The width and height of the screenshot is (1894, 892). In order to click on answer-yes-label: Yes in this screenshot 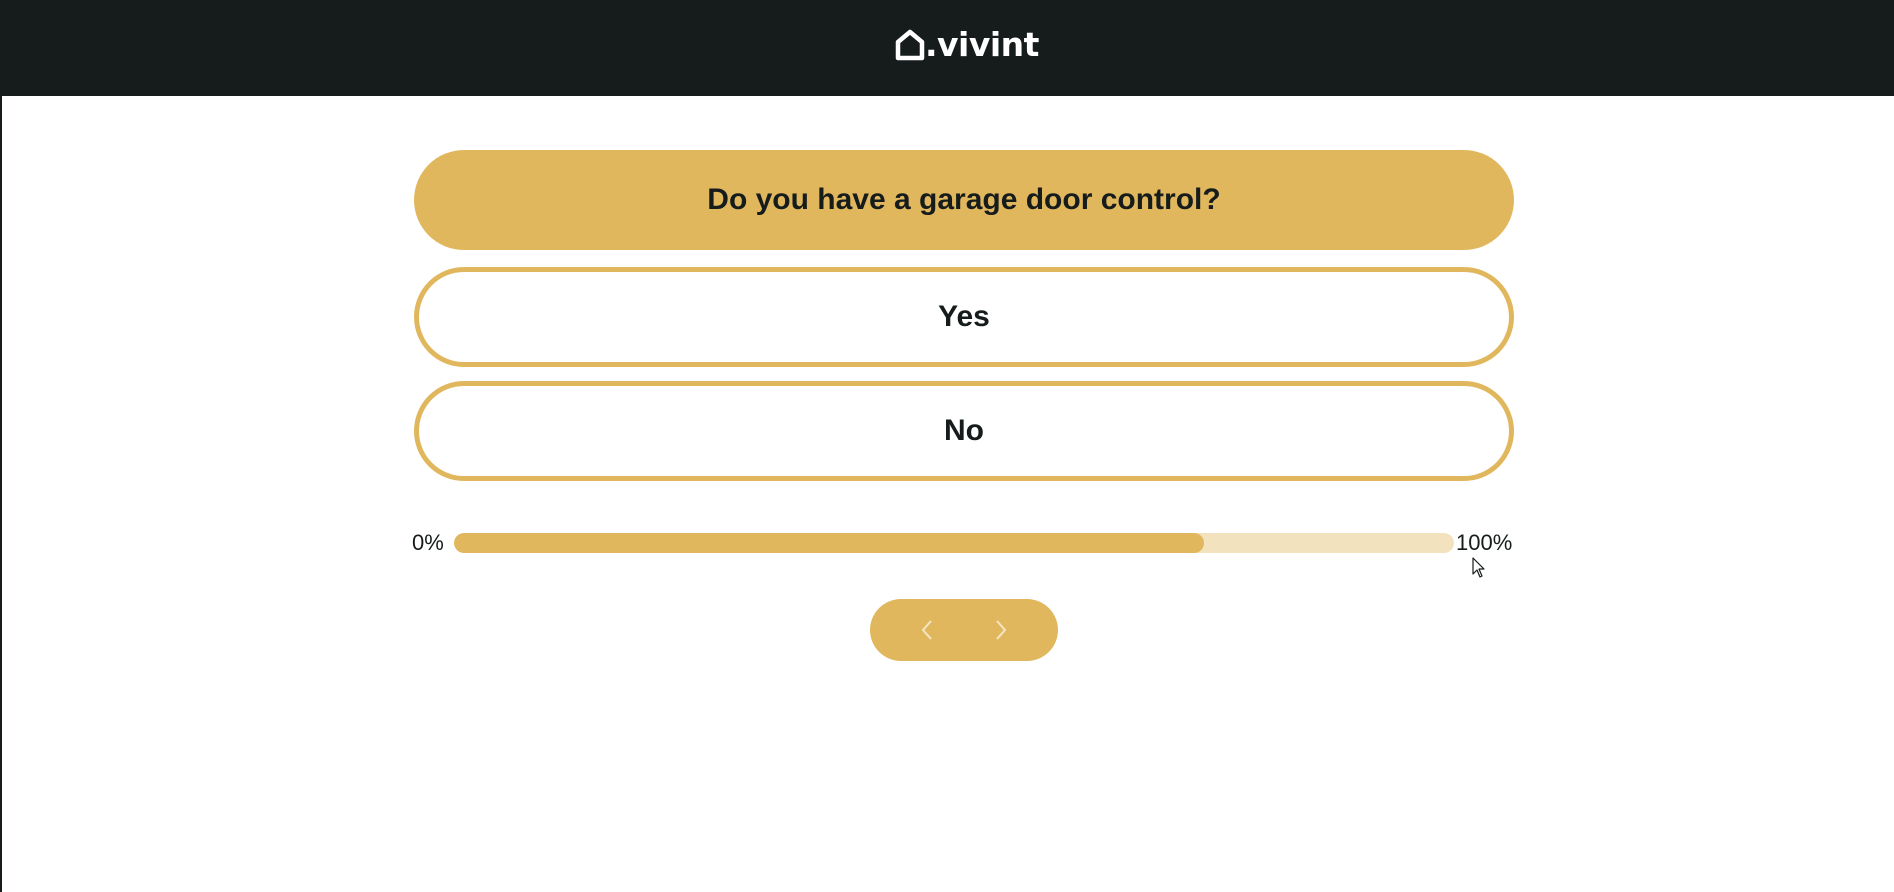, I will do `click(964, 316)`.